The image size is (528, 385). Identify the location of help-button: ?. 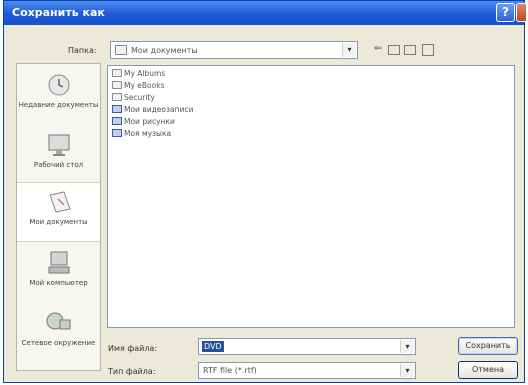
(505, 12).